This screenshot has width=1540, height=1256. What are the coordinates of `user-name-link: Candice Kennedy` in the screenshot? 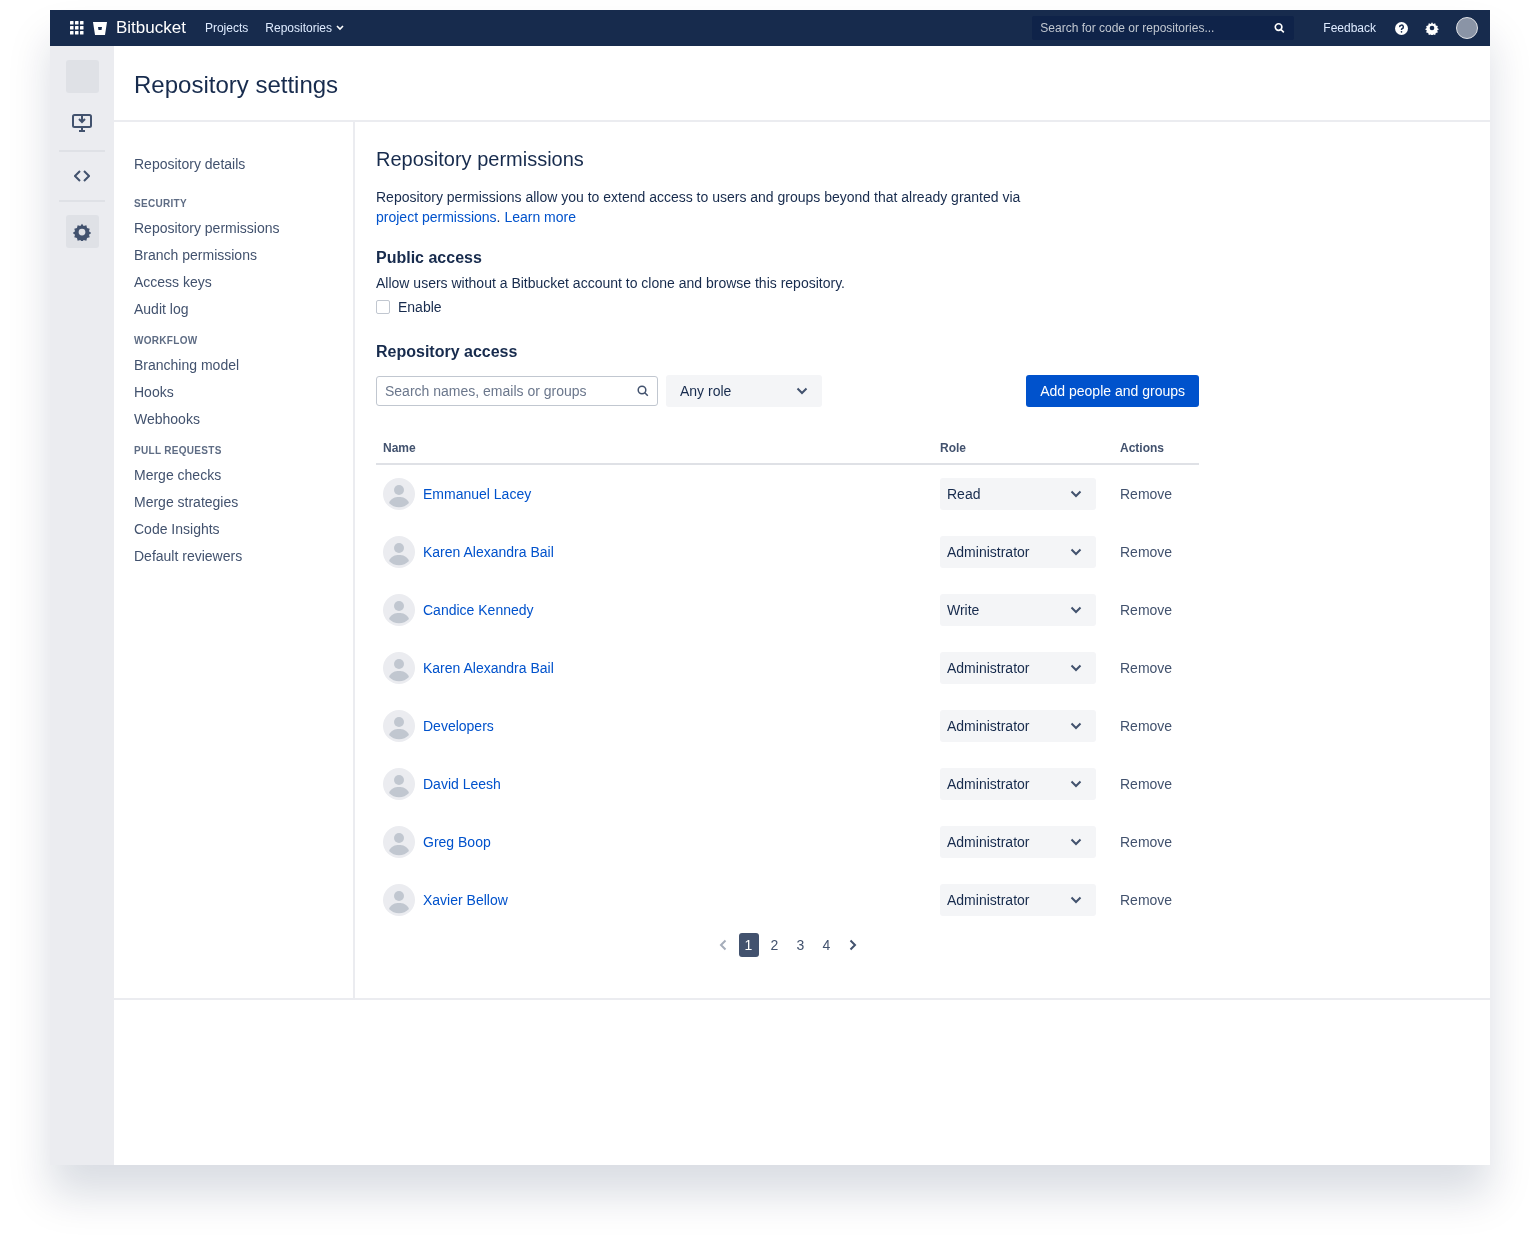 It's located at (478, 610).